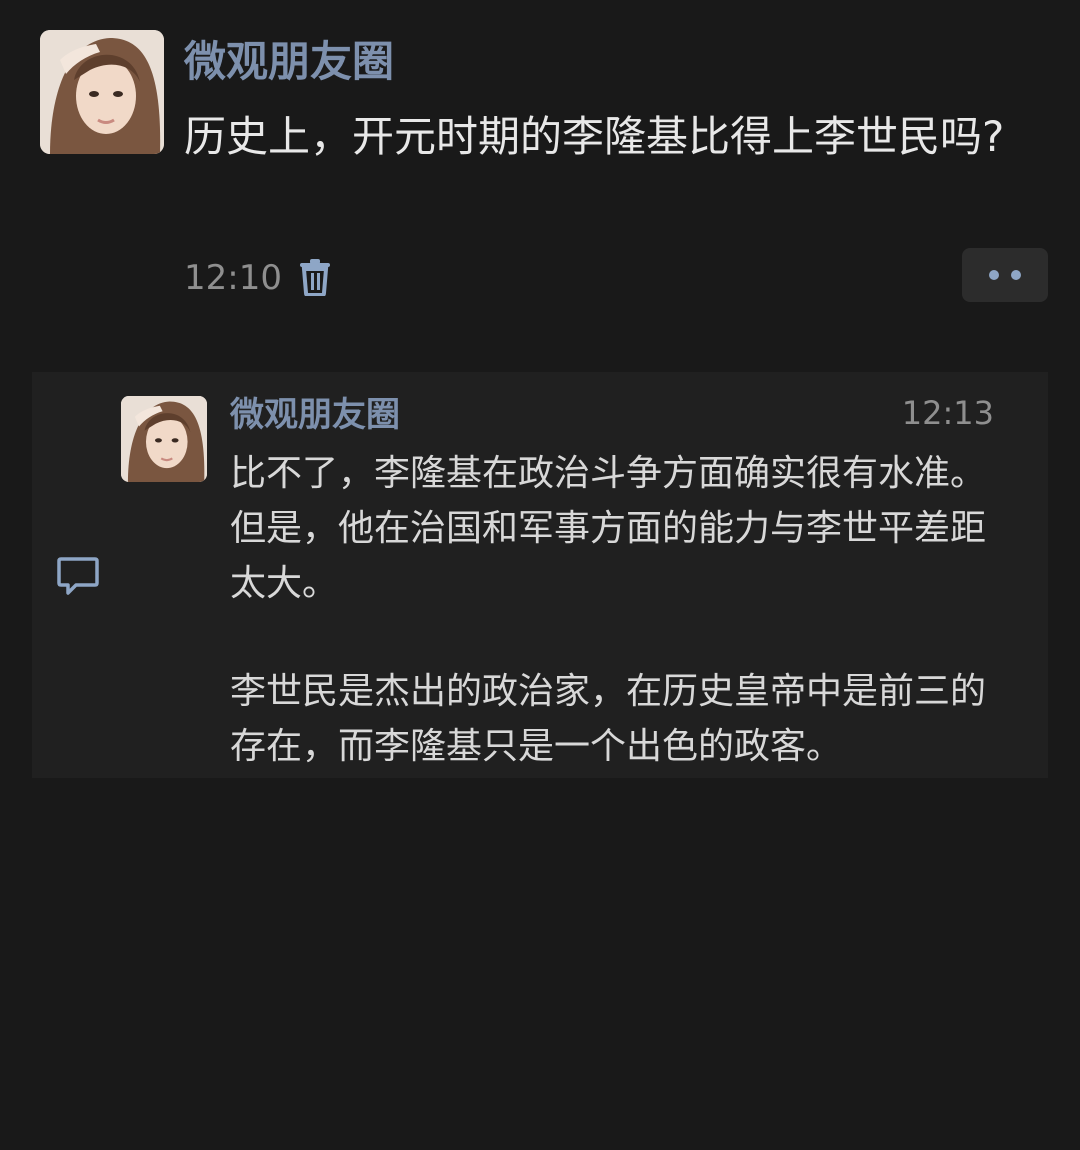  What do you see at coordinates (608, 719) in the screenshot?
I see `comment-paragraph: 李世民是杰出的政治家，在历史皇帝中是前三的存在，而李隆基只是一个出色的政客。` at bounding box center [608, 719].